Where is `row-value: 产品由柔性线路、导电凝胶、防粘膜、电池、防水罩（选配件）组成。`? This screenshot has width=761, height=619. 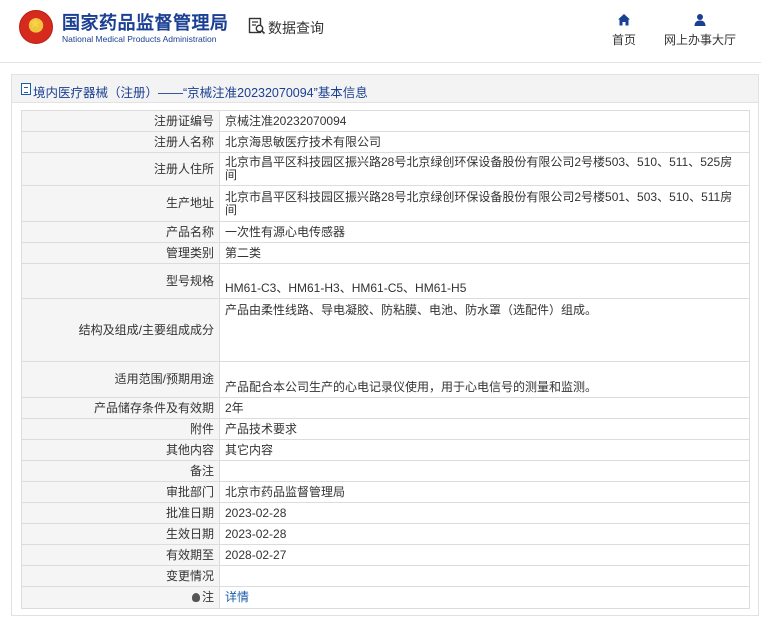
row-value: 产品由柔性线路、导电凝胶、防粘膜、电池、防水罩（选配件）组成。 is located at coordinates (484, 330).